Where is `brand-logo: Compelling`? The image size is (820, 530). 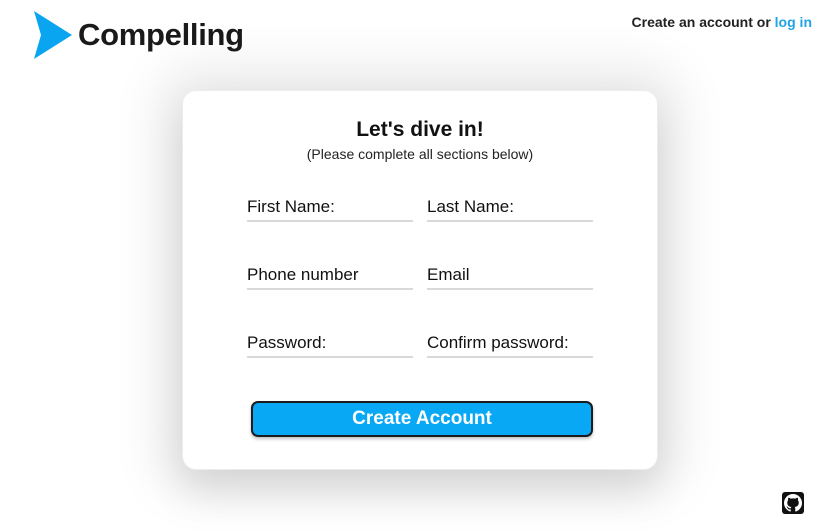
brand-logo: Compelling is located at coordinates (138, 35).